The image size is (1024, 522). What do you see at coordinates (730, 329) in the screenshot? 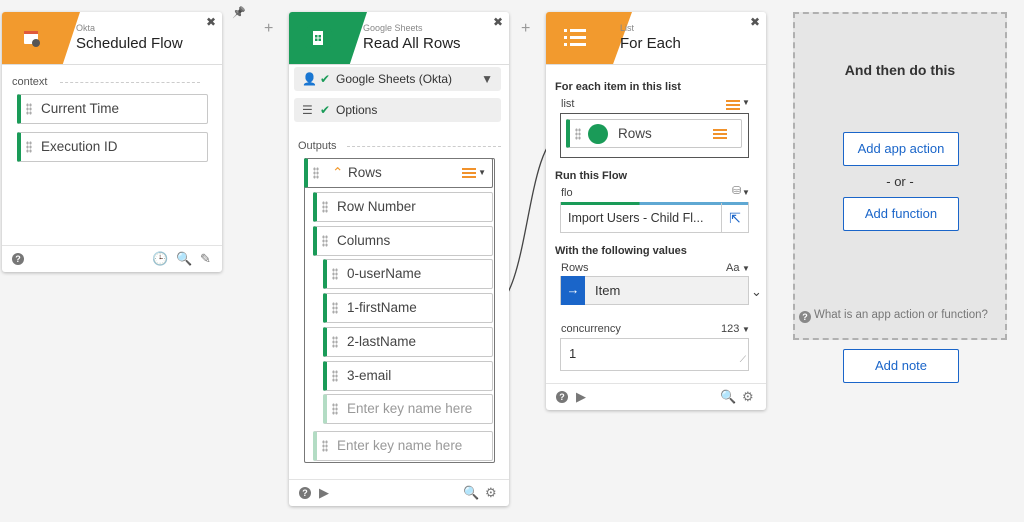
I see `type-number-label: 123` at bounding box center [730, 329].